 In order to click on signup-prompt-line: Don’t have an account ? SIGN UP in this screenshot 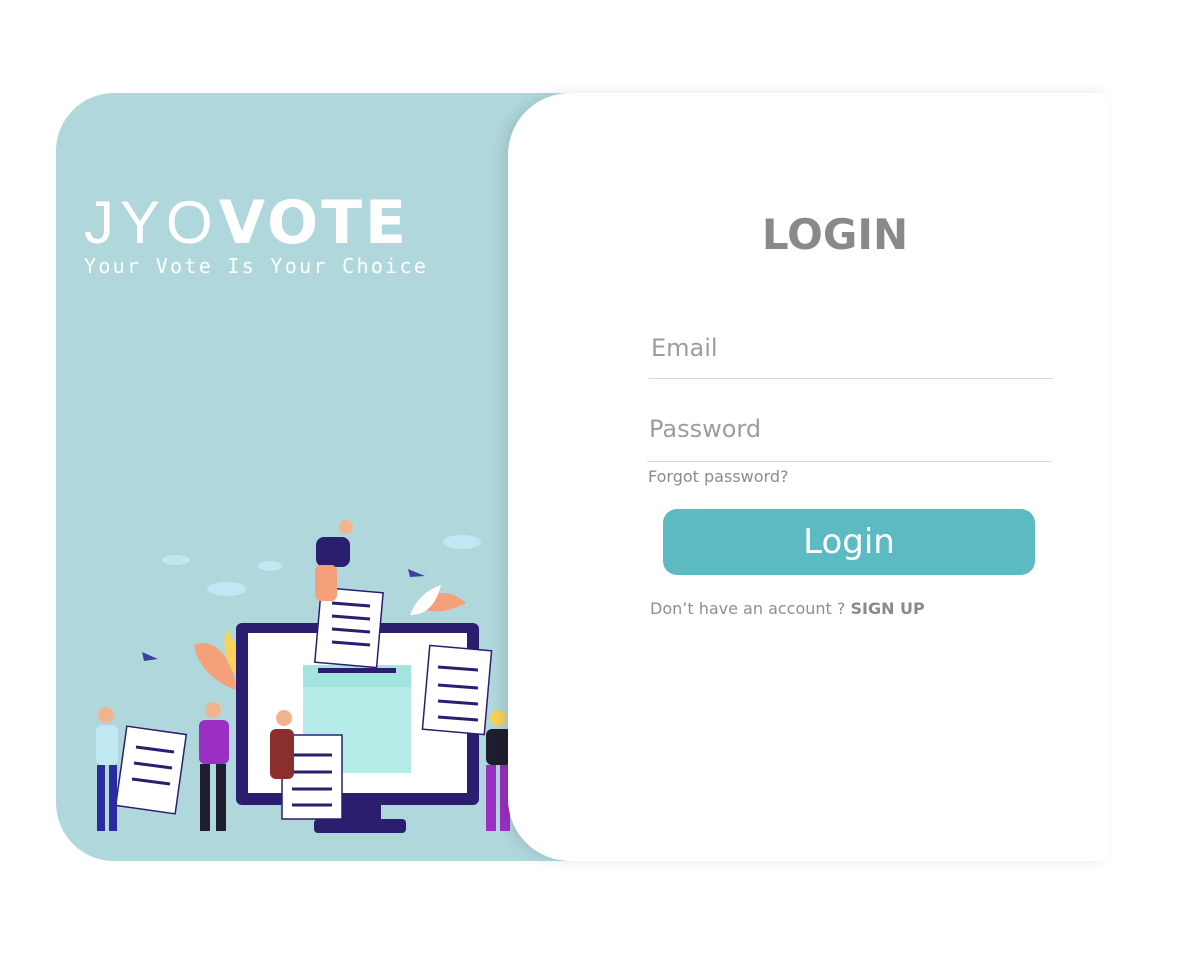, I will do `click(787, 608)`.